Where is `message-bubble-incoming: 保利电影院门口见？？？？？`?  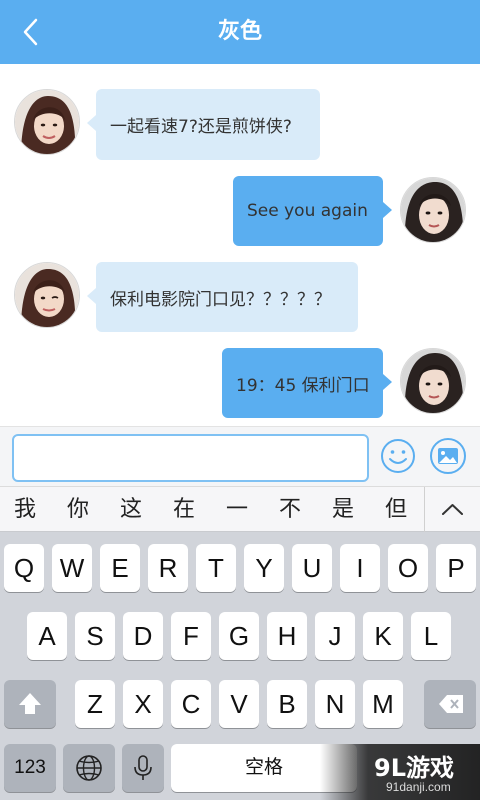 message-bubble-incoming: 保利电影院门口见？？？？？ is located at coordinates (222, 297).